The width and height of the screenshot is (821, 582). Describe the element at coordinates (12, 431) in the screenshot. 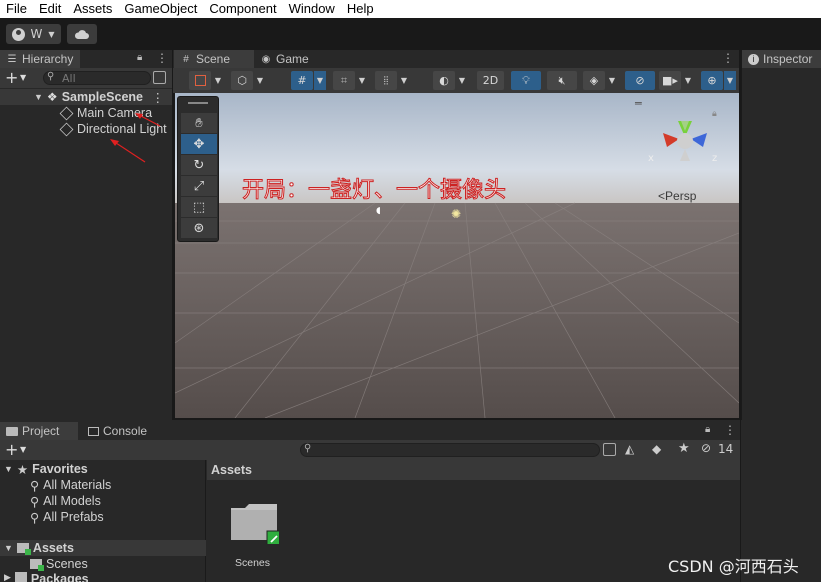

I see `folder-icon` at that location.